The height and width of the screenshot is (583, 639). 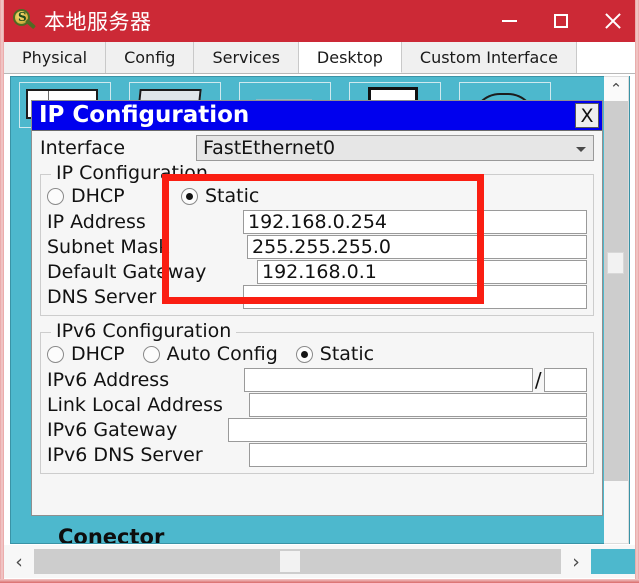 I want to click on ipv6-address-input, so click(x=388, y=379).